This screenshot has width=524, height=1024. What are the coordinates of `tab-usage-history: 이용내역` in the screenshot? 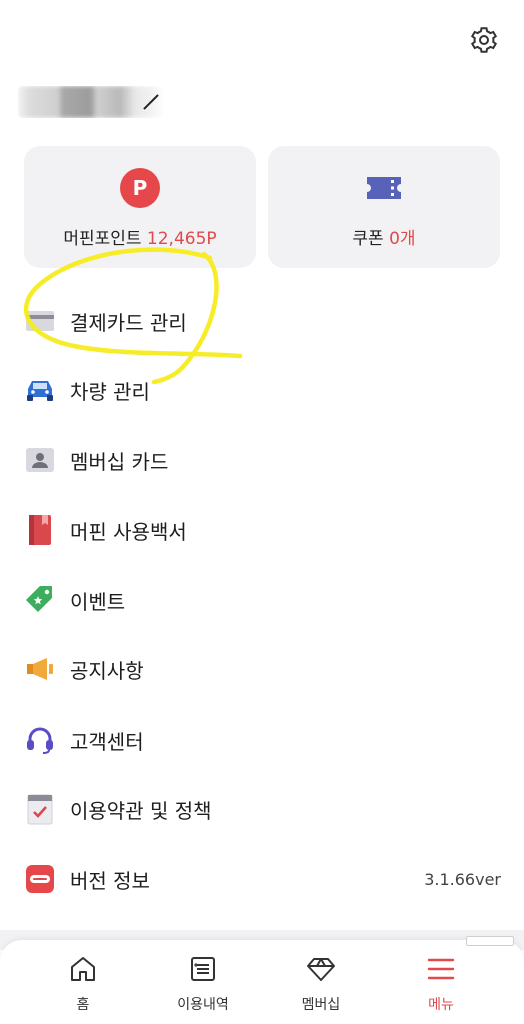 It's located at (203, 986).